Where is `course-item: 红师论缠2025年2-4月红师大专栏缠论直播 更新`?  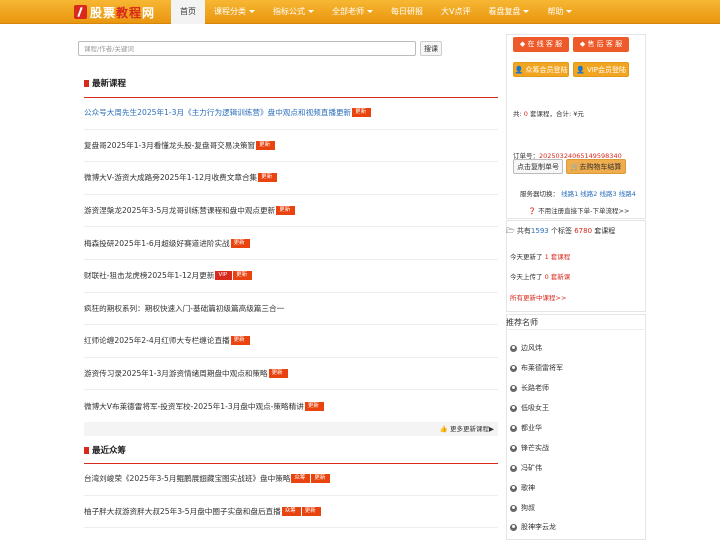 course-item: 红师论缠2025年2-4月红师大专栏缠论直播 更新 is located at coordinates (291, 341).